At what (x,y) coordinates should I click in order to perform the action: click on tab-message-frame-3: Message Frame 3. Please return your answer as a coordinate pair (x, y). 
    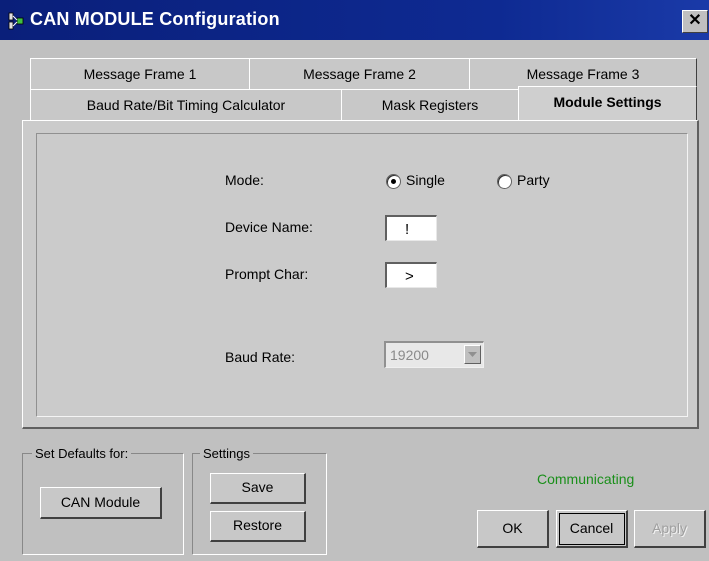
    Looking at the image, I should click on (583, 73).